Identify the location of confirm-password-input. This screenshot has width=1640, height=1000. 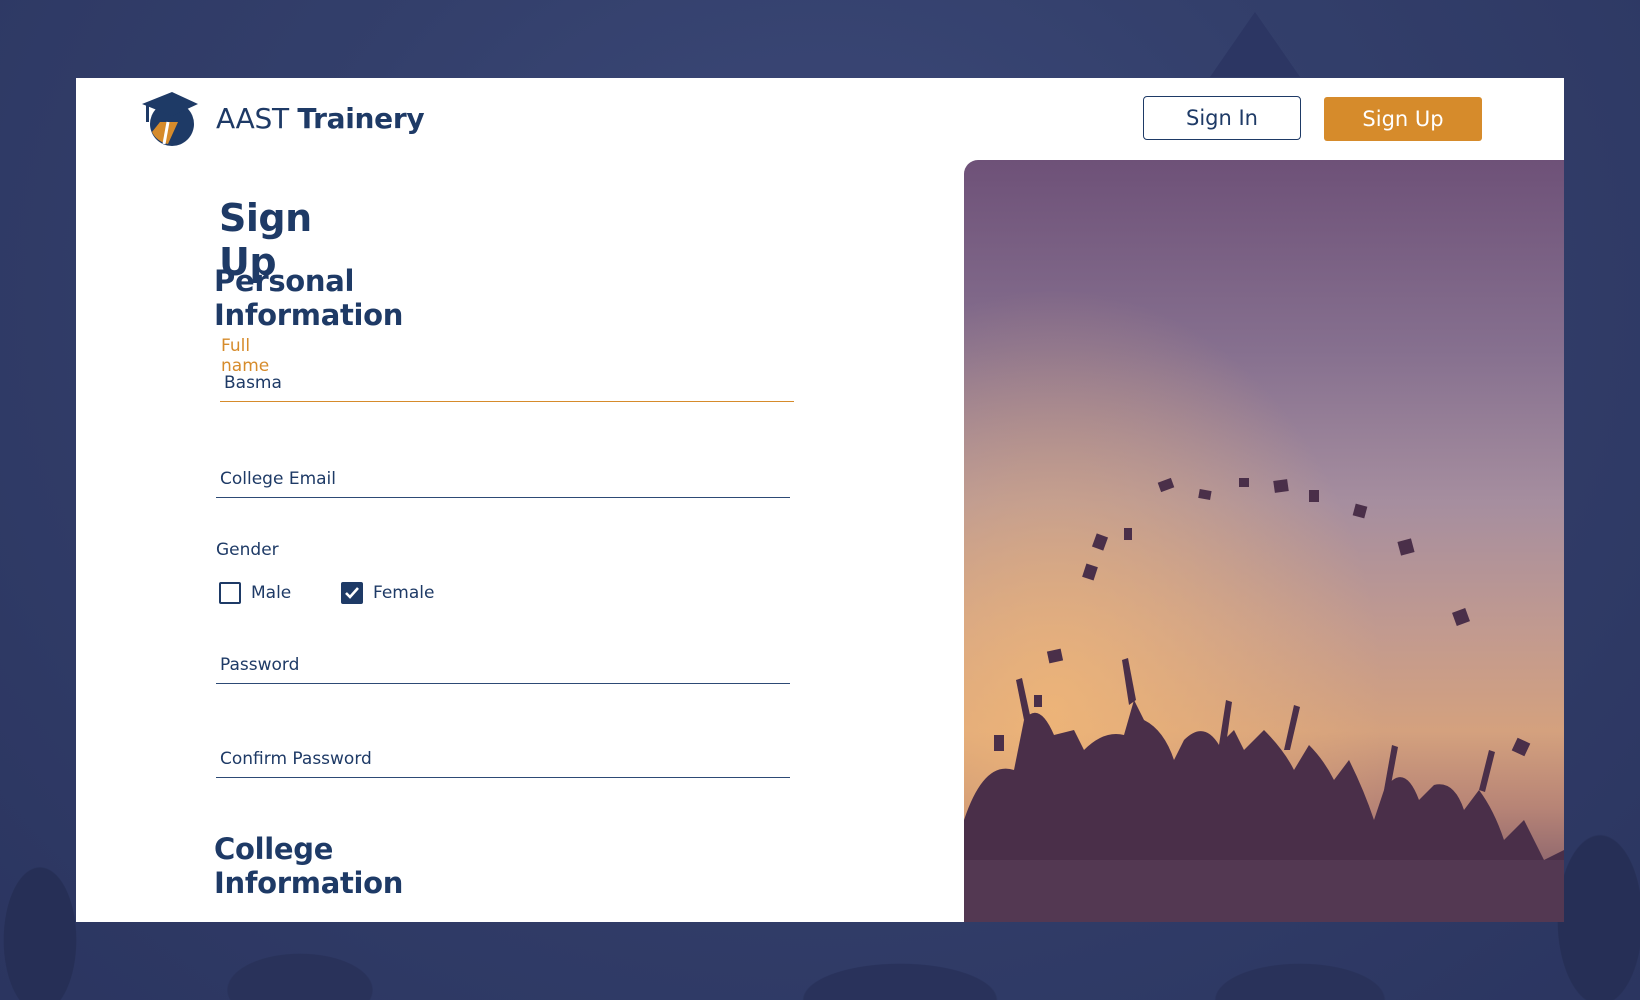
(503, 759).